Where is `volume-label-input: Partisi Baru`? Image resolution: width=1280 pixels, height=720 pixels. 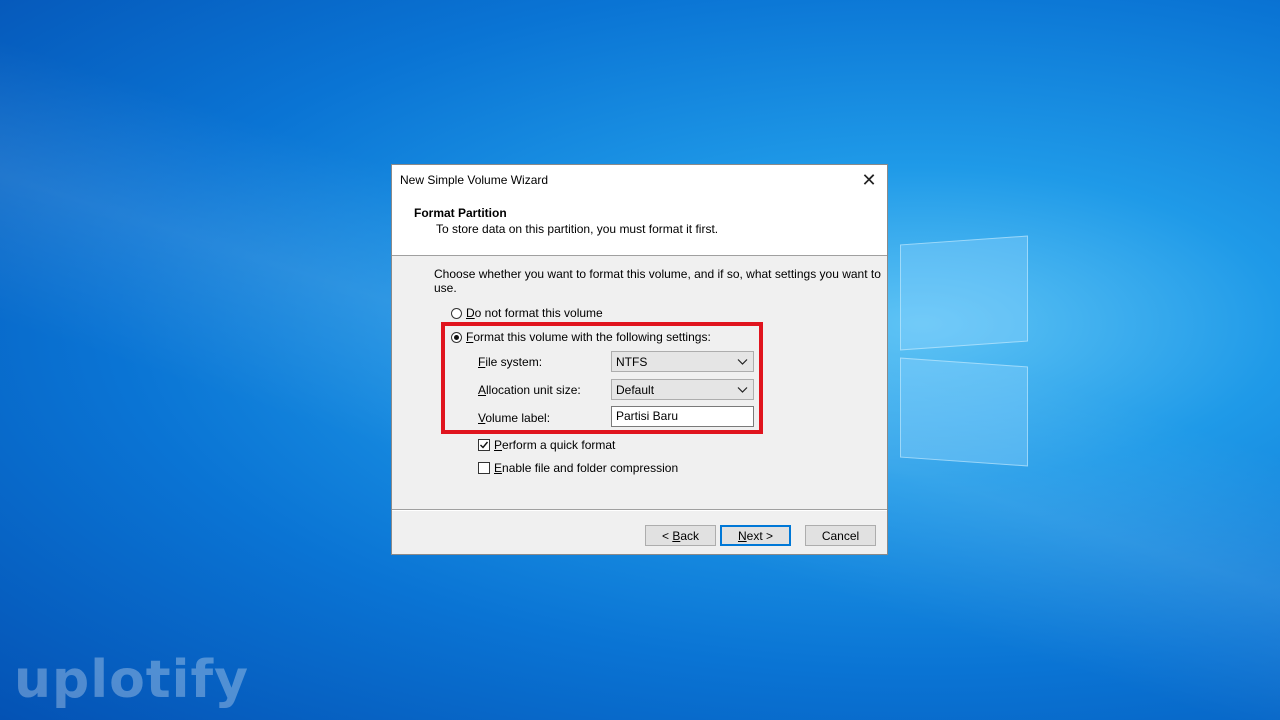 volume-label-input: Partisi Baru is located at coordinates (682, 416).